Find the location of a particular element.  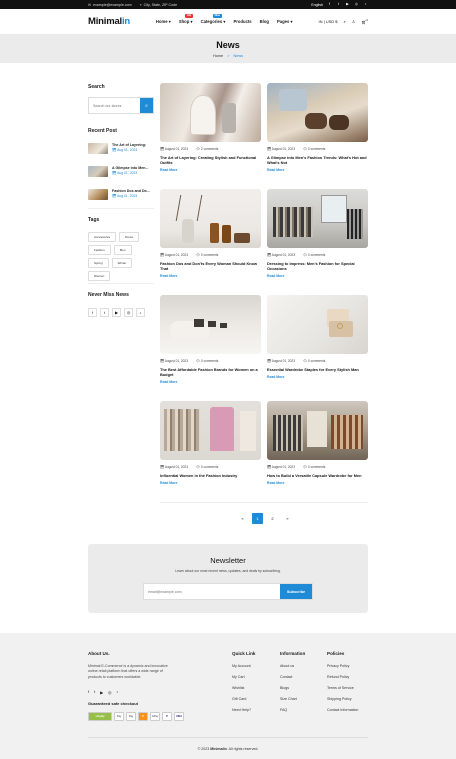

footer-link-need-help: Need Help? is located at coordinates (241, 710).